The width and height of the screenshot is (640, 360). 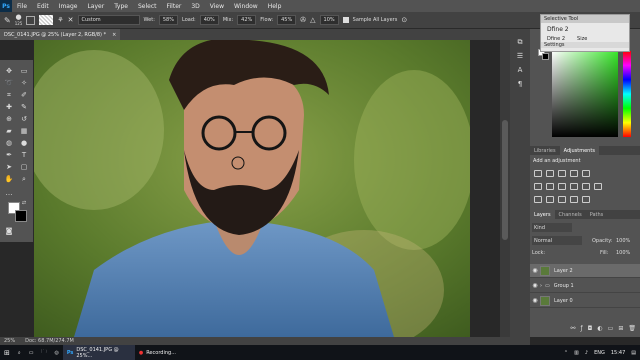 What do you see at coordinates (535, 300) in the screenshot?
I see `visibility-eye-icon: ◉` at bounding box center [535, 300].